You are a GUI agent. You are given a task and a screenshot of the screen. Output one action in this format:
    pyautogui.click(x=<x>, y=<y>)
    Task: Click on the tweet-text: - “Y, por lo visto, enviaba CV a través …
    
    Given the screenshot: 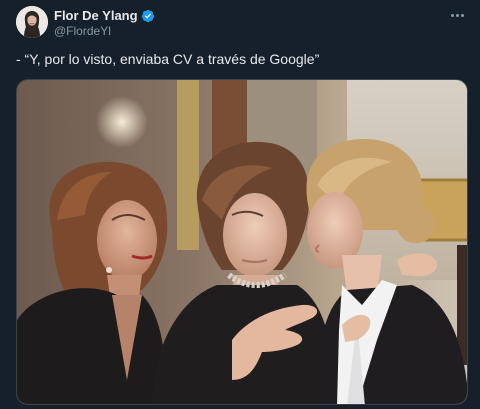 What is the action you would take?
    pyautogui.click(x=168, y=59)
    